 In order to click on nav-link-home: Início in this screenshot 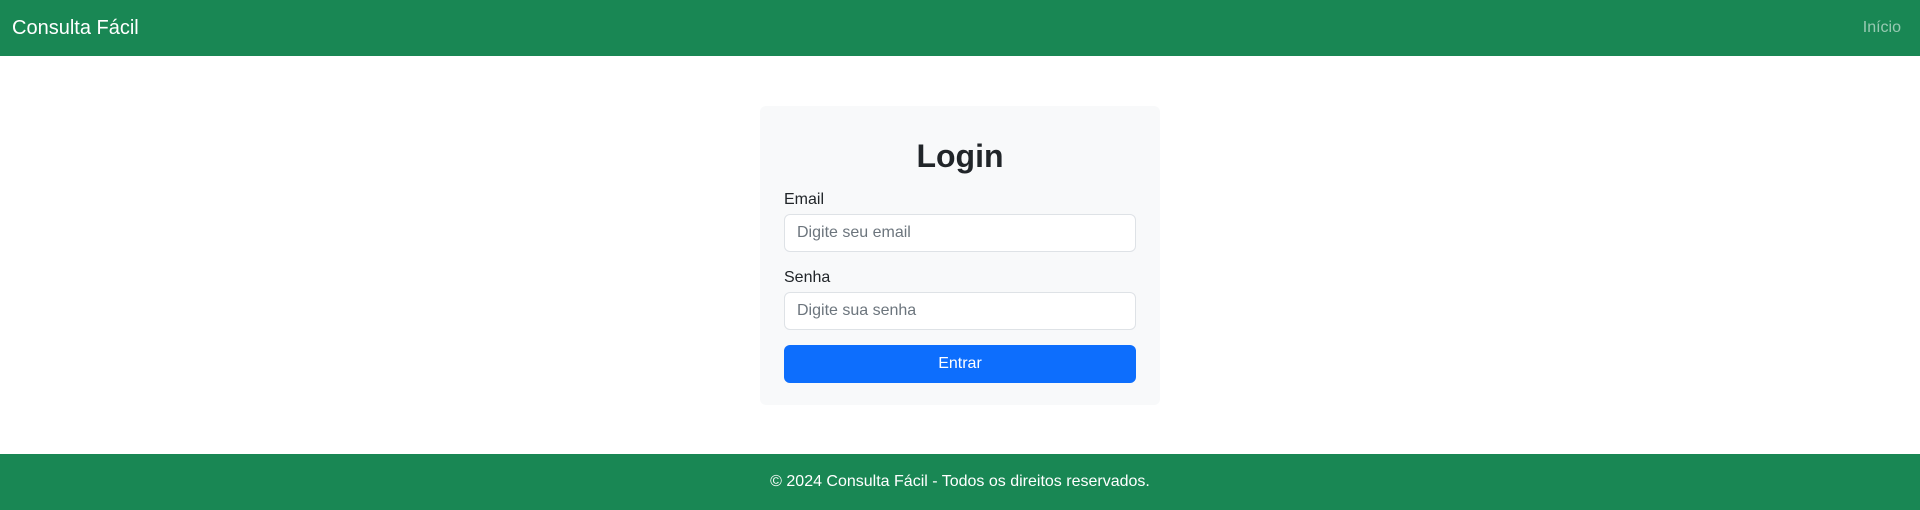, I will do `click(1882, 28)`.